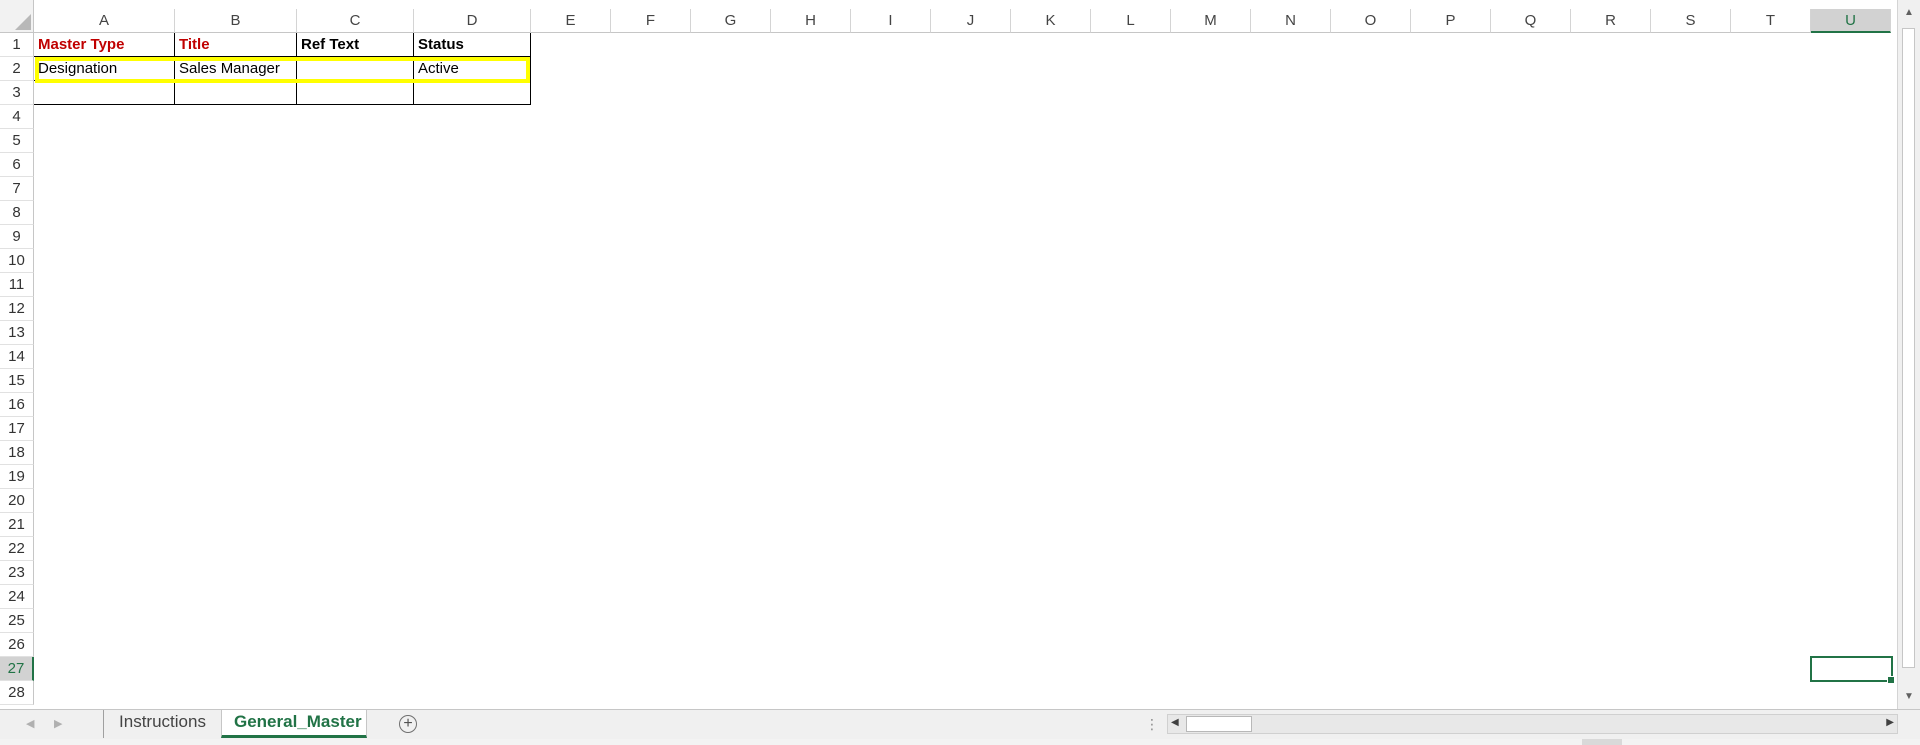 This screenshot has height=745, width=1920. What do you see at coordinates (17, 309) in the screenshot?
I see `row-header-12: 12` at bounding box center [17, 309].